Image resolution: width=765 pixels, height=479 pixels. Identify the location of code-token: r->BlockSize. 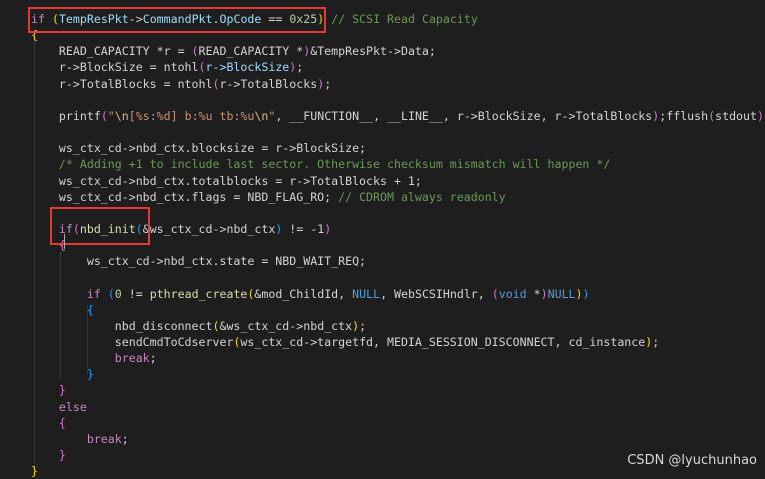
(247, 67).